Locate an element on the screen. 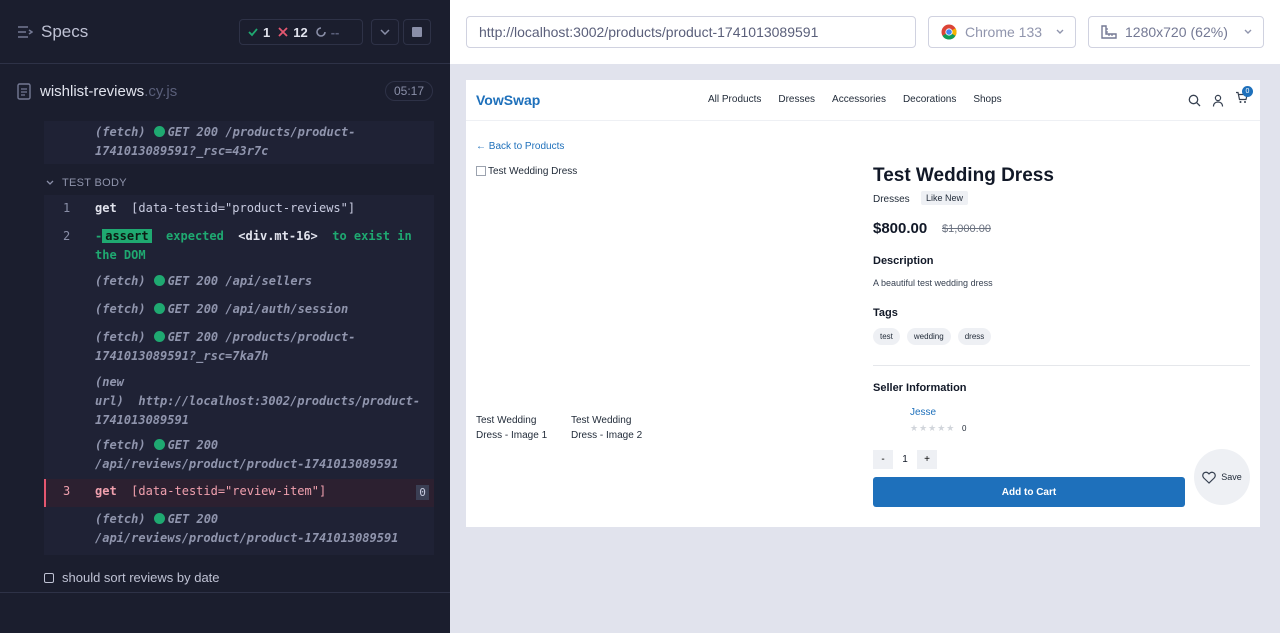 Image resolution: width=1280 pixels, height=633 pixels. nav-shops: Shops is located at coordinates (987, 99).